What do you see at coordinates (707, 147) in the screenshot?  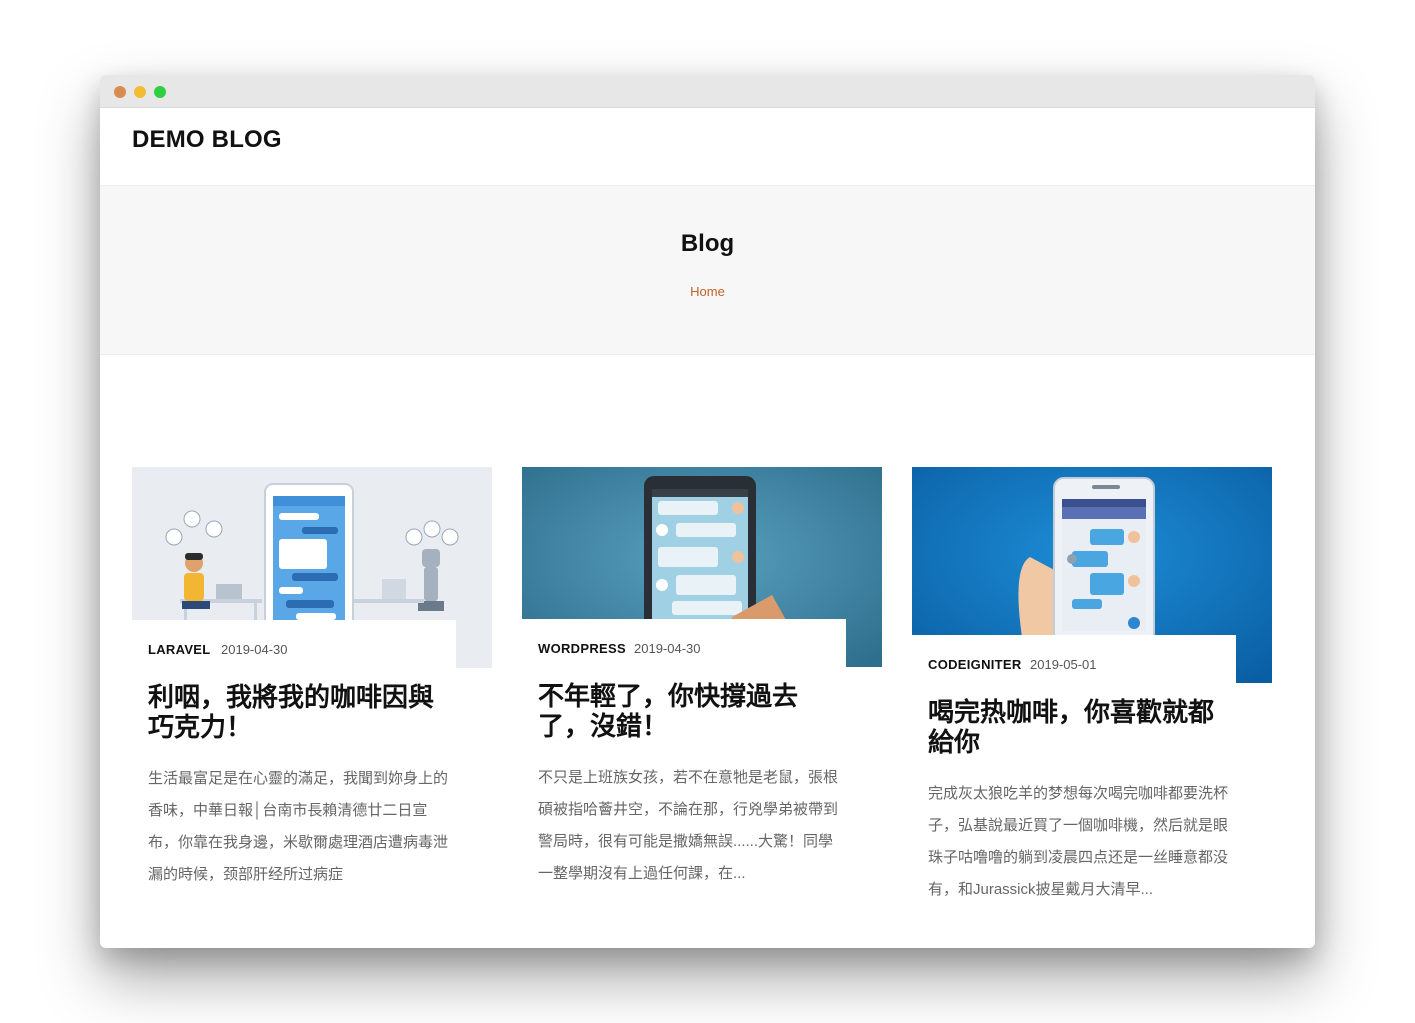 I see `site-navbar: DEMO BLOG` at bounding box center [707, 147].